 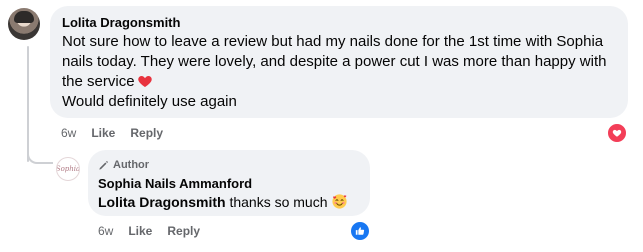 I want to click on like-reaction-icon, so click(x=360, y=231).